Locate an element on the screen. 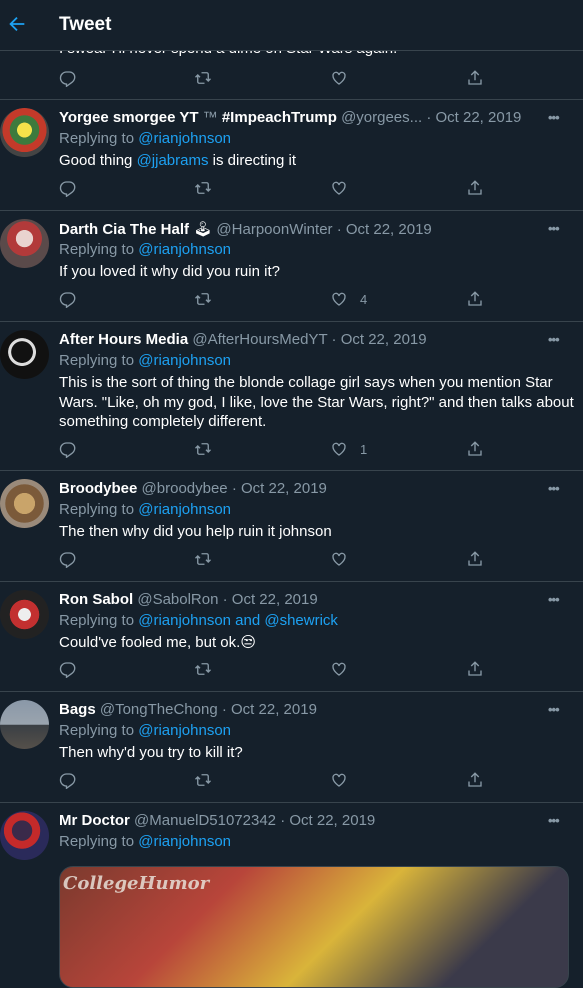 The height and width of the screenshot is (988, 583). user-handle: @HarpoonWinter is located at coordinates (274, 229).